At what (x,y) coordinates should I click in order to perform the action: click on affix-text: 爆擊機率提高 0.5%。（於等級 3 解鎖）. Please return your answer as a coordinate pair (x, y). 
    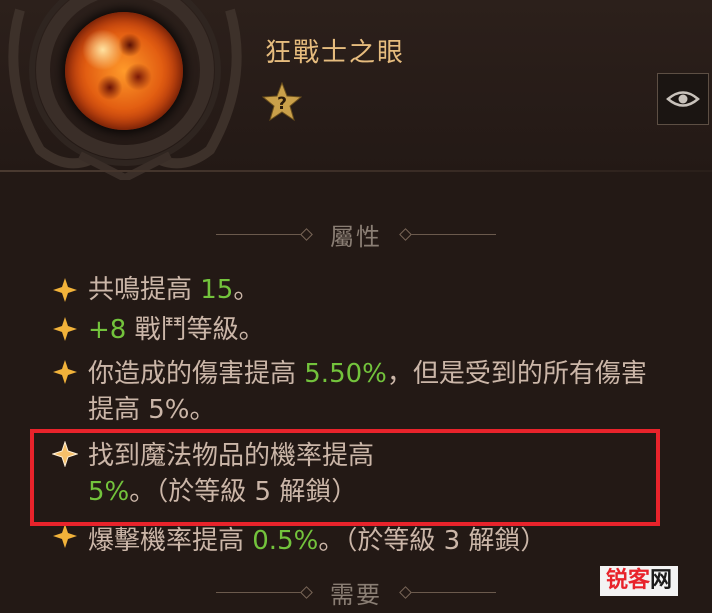
    Looking at the image, I should click on (317, 541).